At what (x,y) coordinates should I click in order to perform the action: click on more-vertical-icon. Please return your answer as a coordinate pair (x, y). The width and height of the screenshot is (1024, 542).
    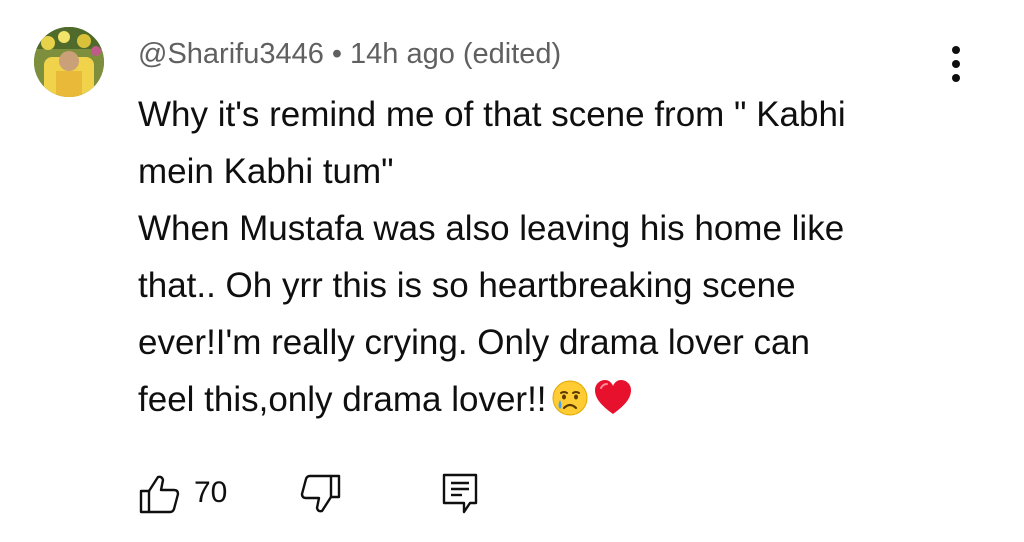
    Looking at the image, I should click on (956, 64).